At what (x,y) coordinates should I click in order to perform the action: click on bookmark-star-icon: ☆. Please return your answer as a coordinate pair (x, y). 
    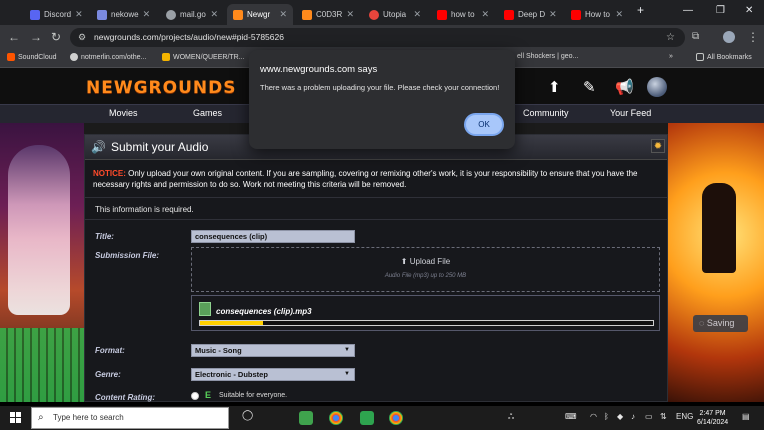
    Looking at the image, I should click on (670, 37).